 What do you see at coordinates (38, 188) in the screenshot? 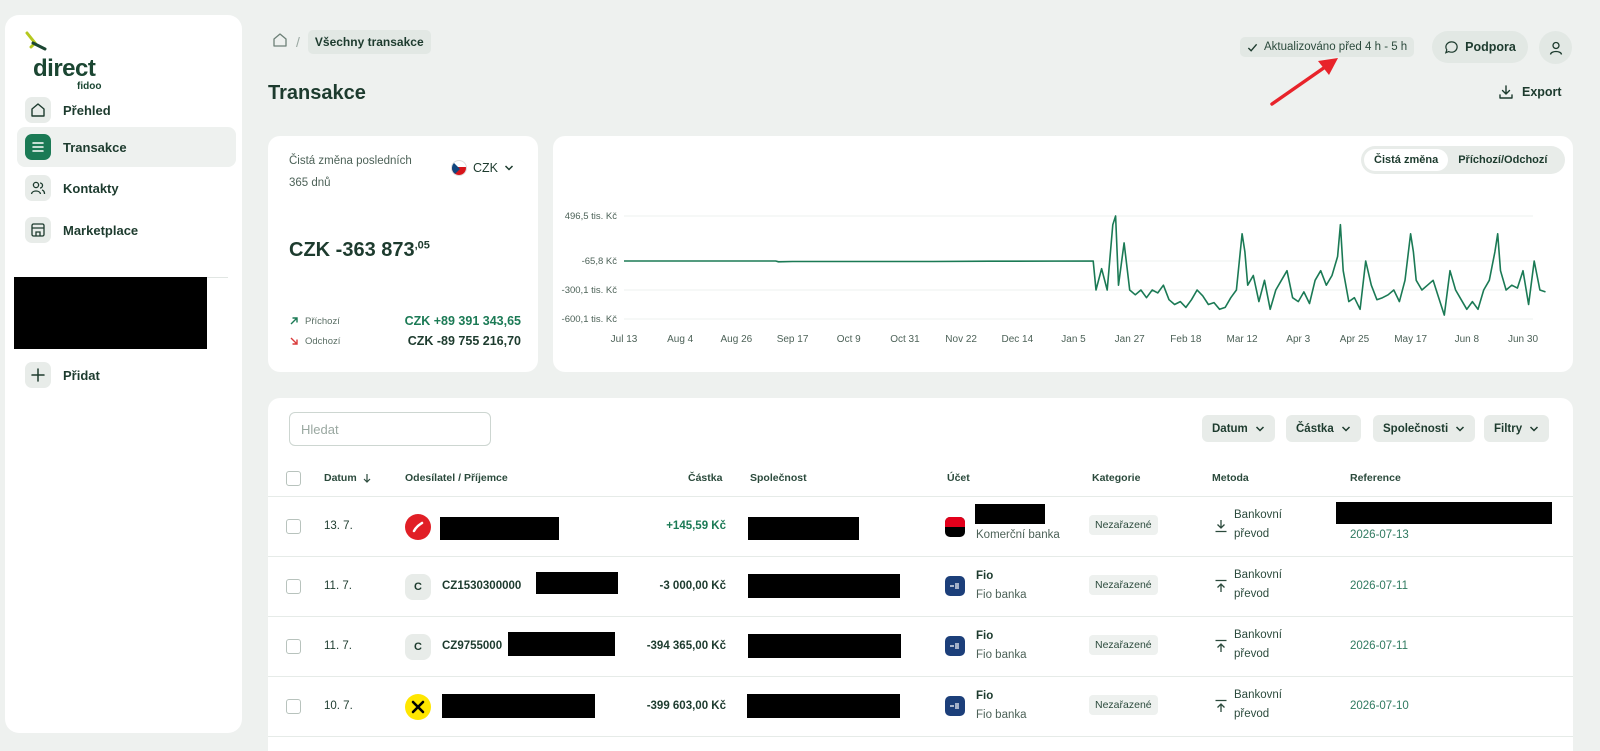
I see `contacts-icon` at bounding box center [38, 188].